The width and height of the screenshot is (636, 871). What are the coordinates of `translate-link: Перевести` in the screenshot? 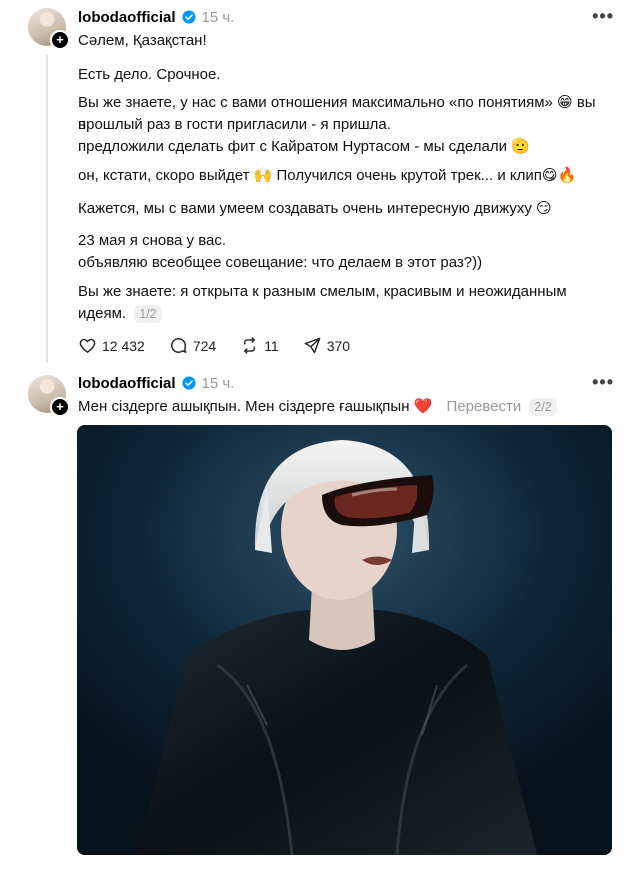 It's located at (484, 406).